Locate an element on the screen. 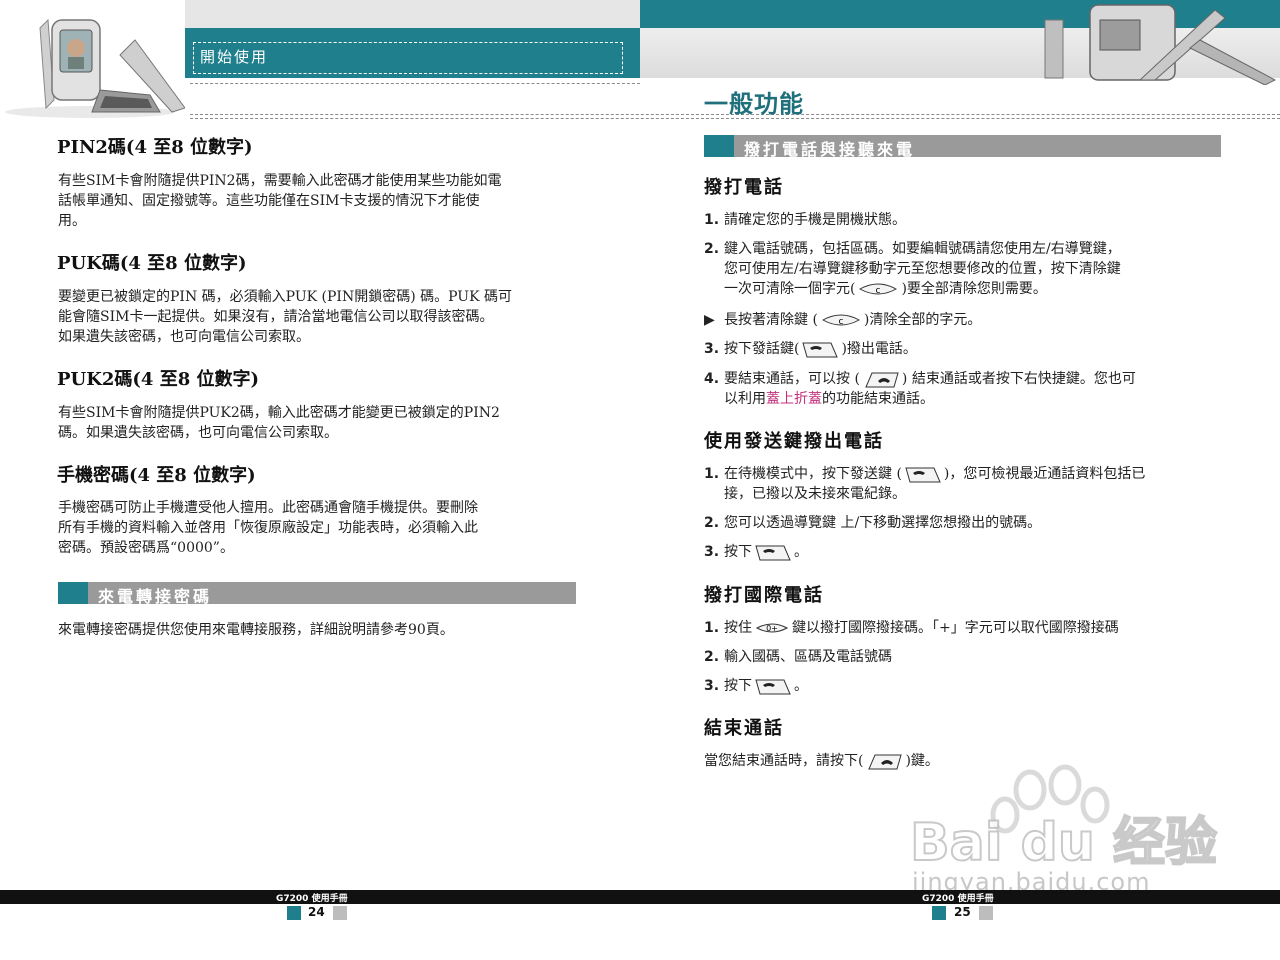  svg-text: 0+ is located at coordinates (772, 628).